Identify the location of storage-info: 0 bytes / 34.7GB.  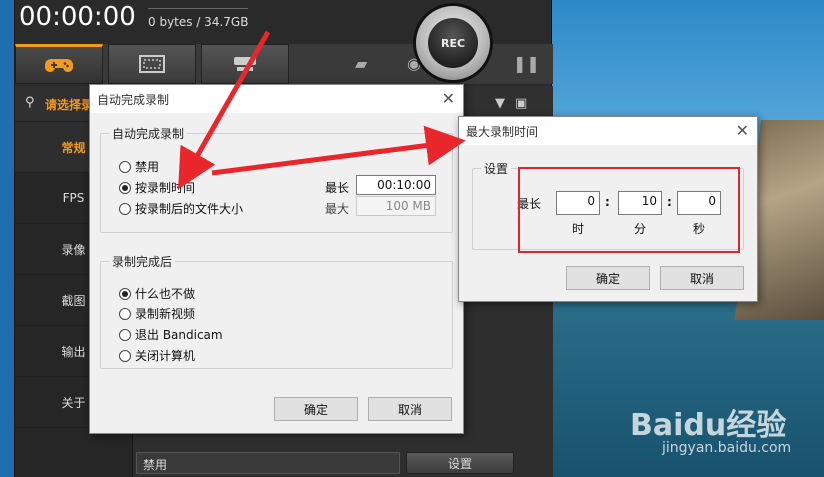
(198, 22).